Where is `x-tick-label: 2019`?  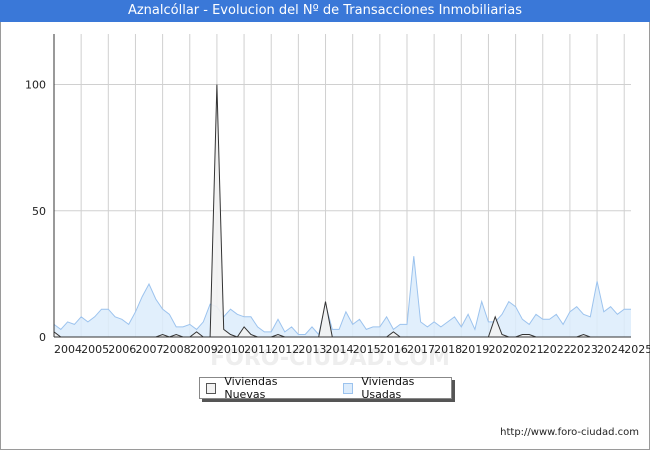 x-tick-label: 2019 is located at coordinates (475, 349).